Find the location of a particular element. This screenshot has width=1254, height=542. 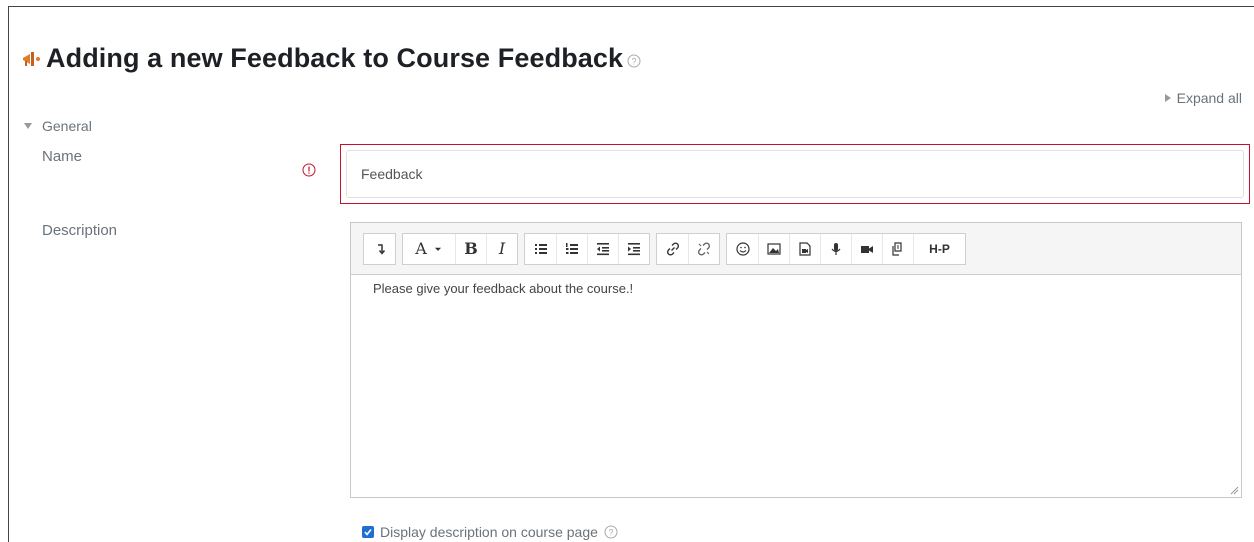

name-field-wrapper: Feedback is located at coordinates (795, 174).